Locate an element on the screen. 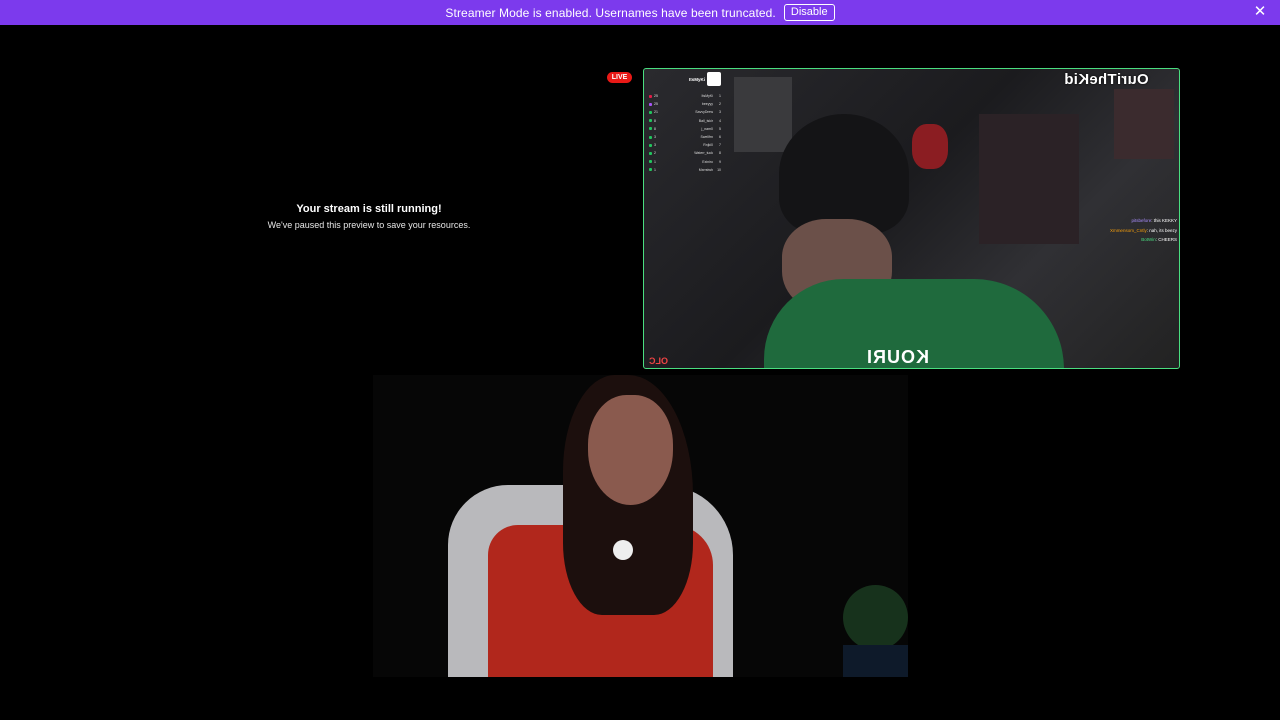  person-face is located at coordinates (630, 450).